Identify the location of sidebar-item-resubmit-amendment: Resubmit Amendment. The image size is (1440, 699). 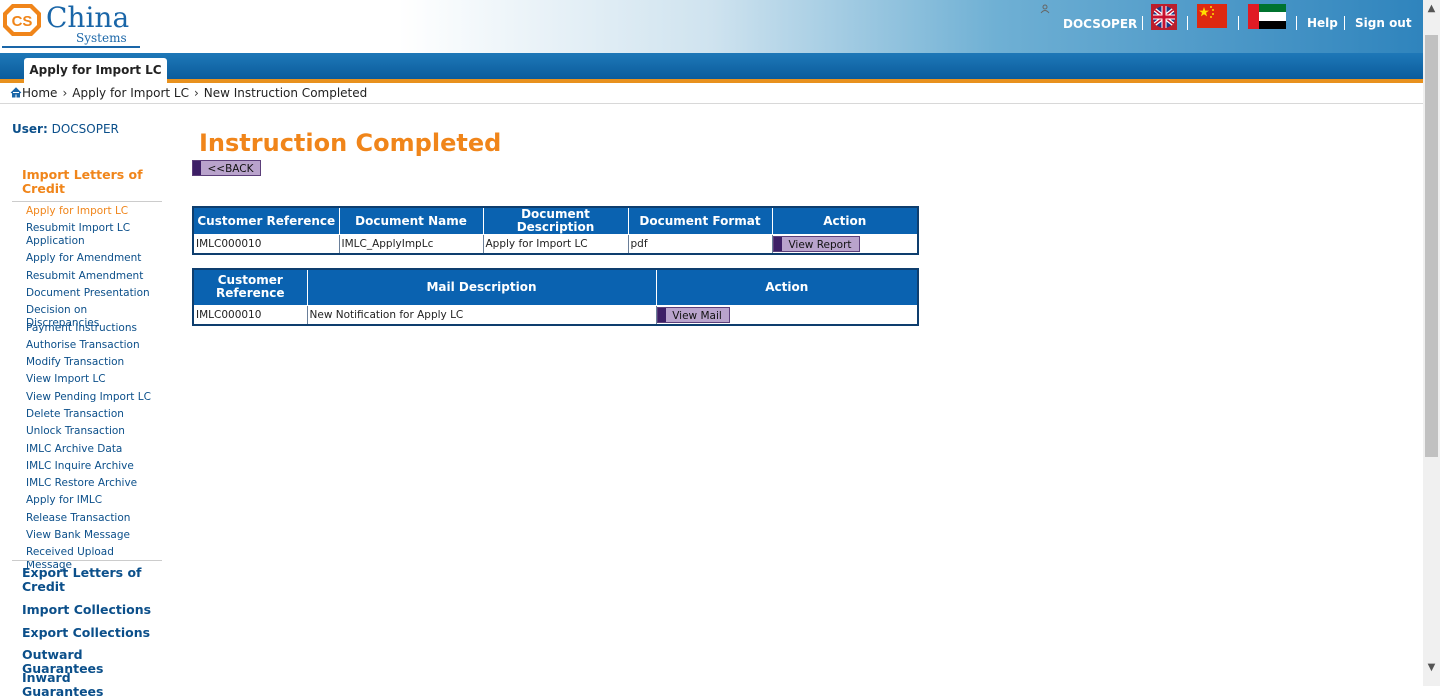
(93, 276).